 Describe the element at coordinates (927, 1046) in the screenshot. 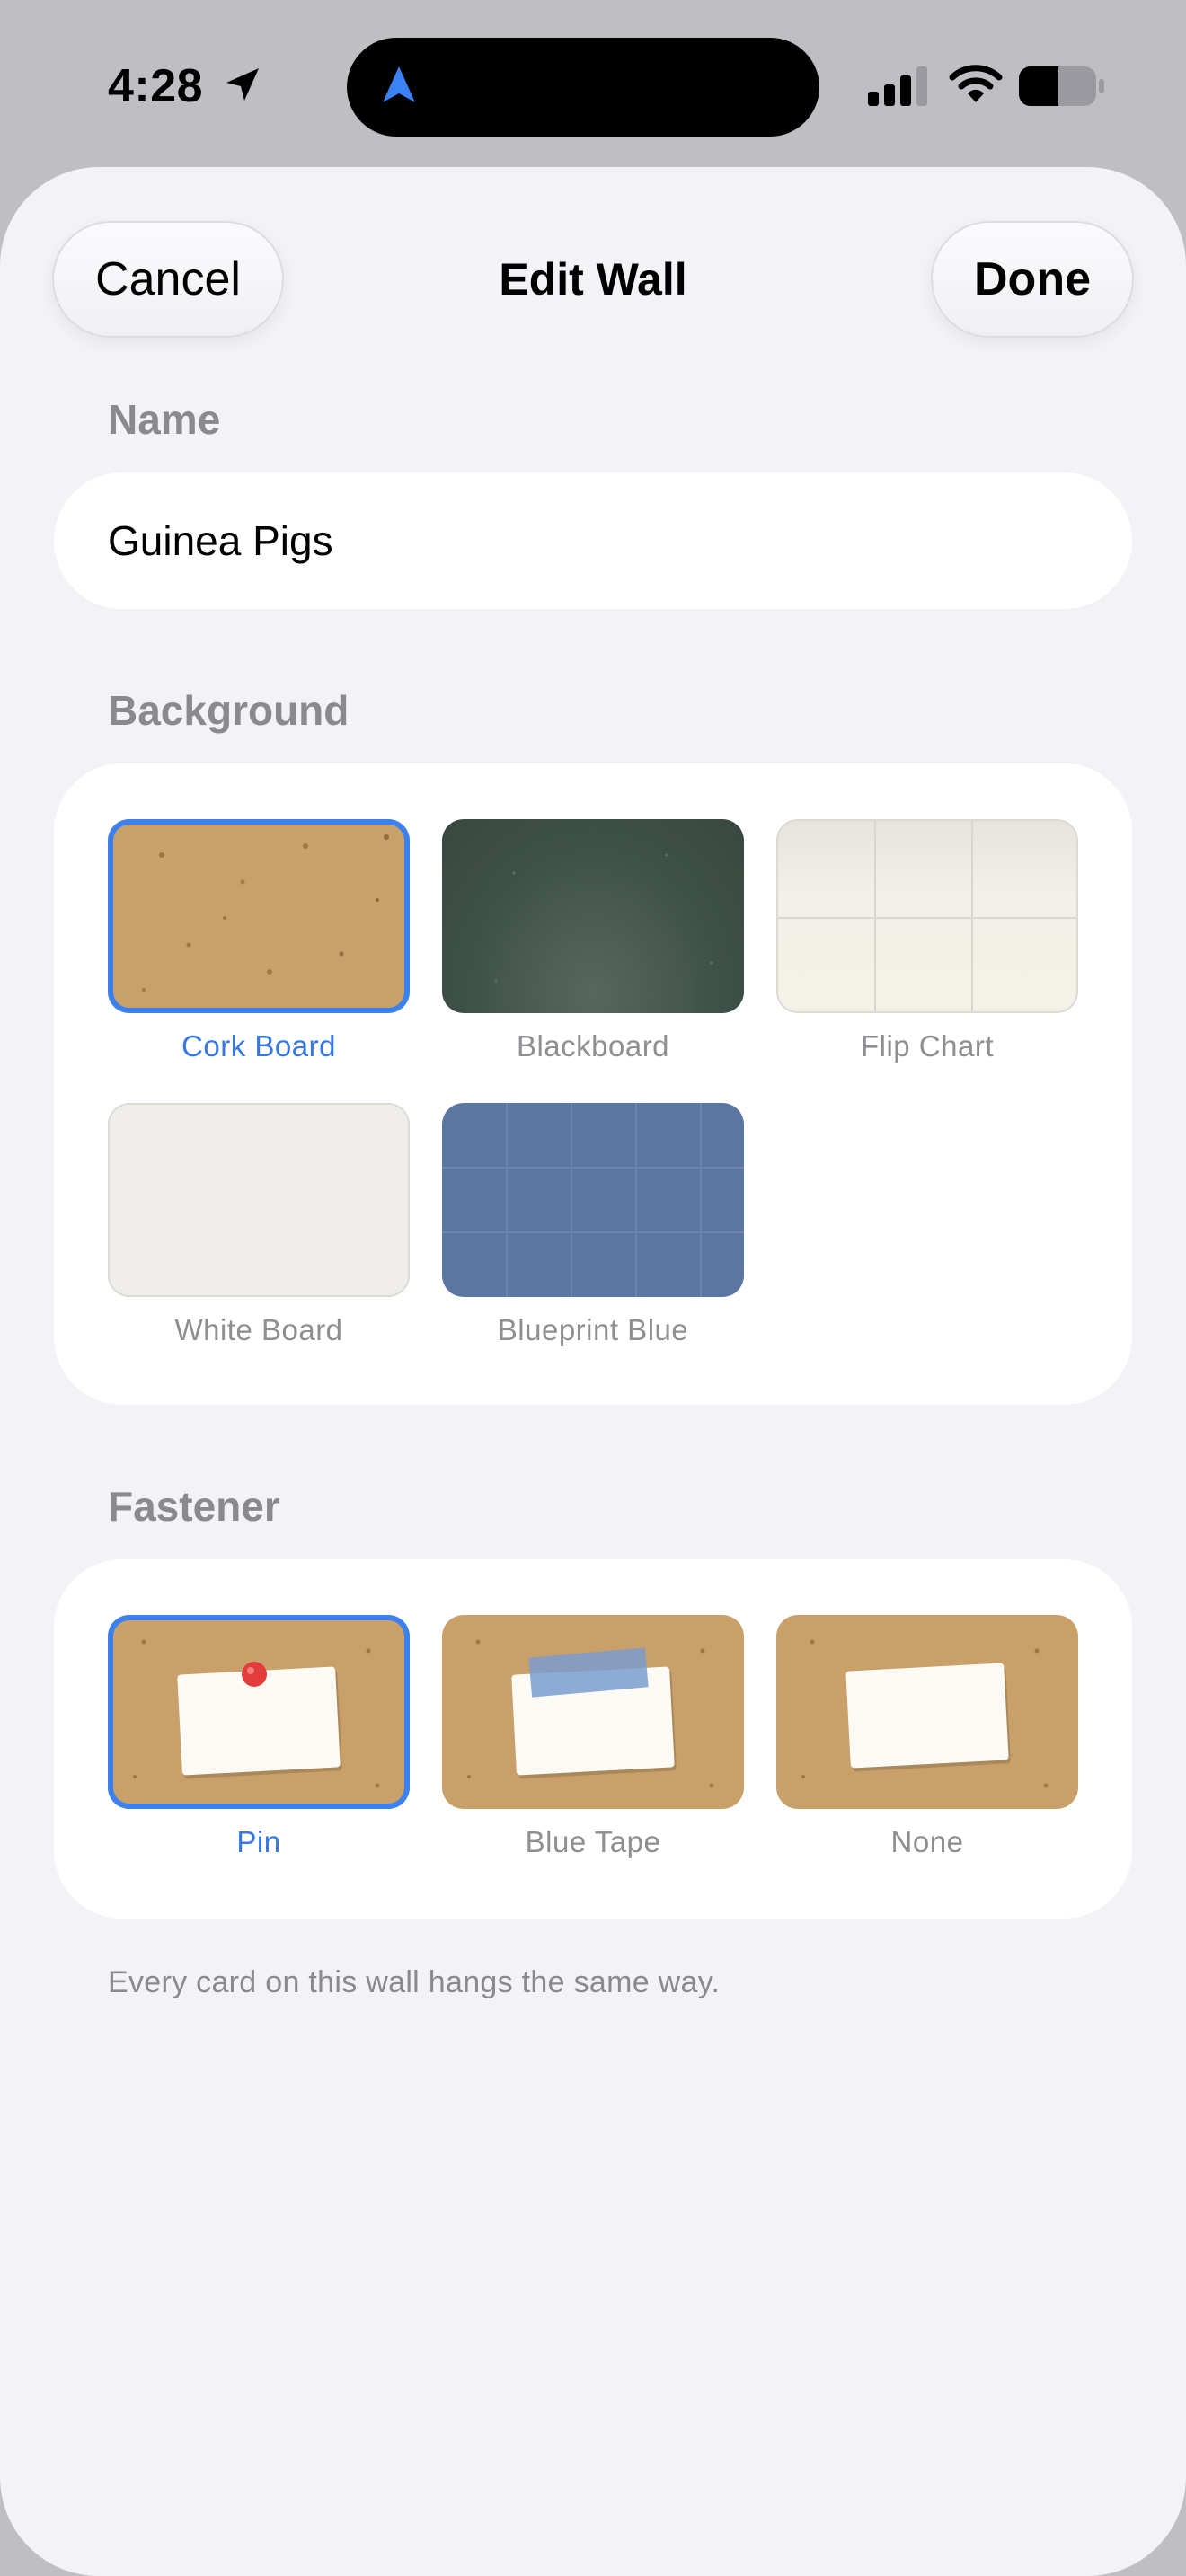

I see `option-label: Flip Chart` at that location.